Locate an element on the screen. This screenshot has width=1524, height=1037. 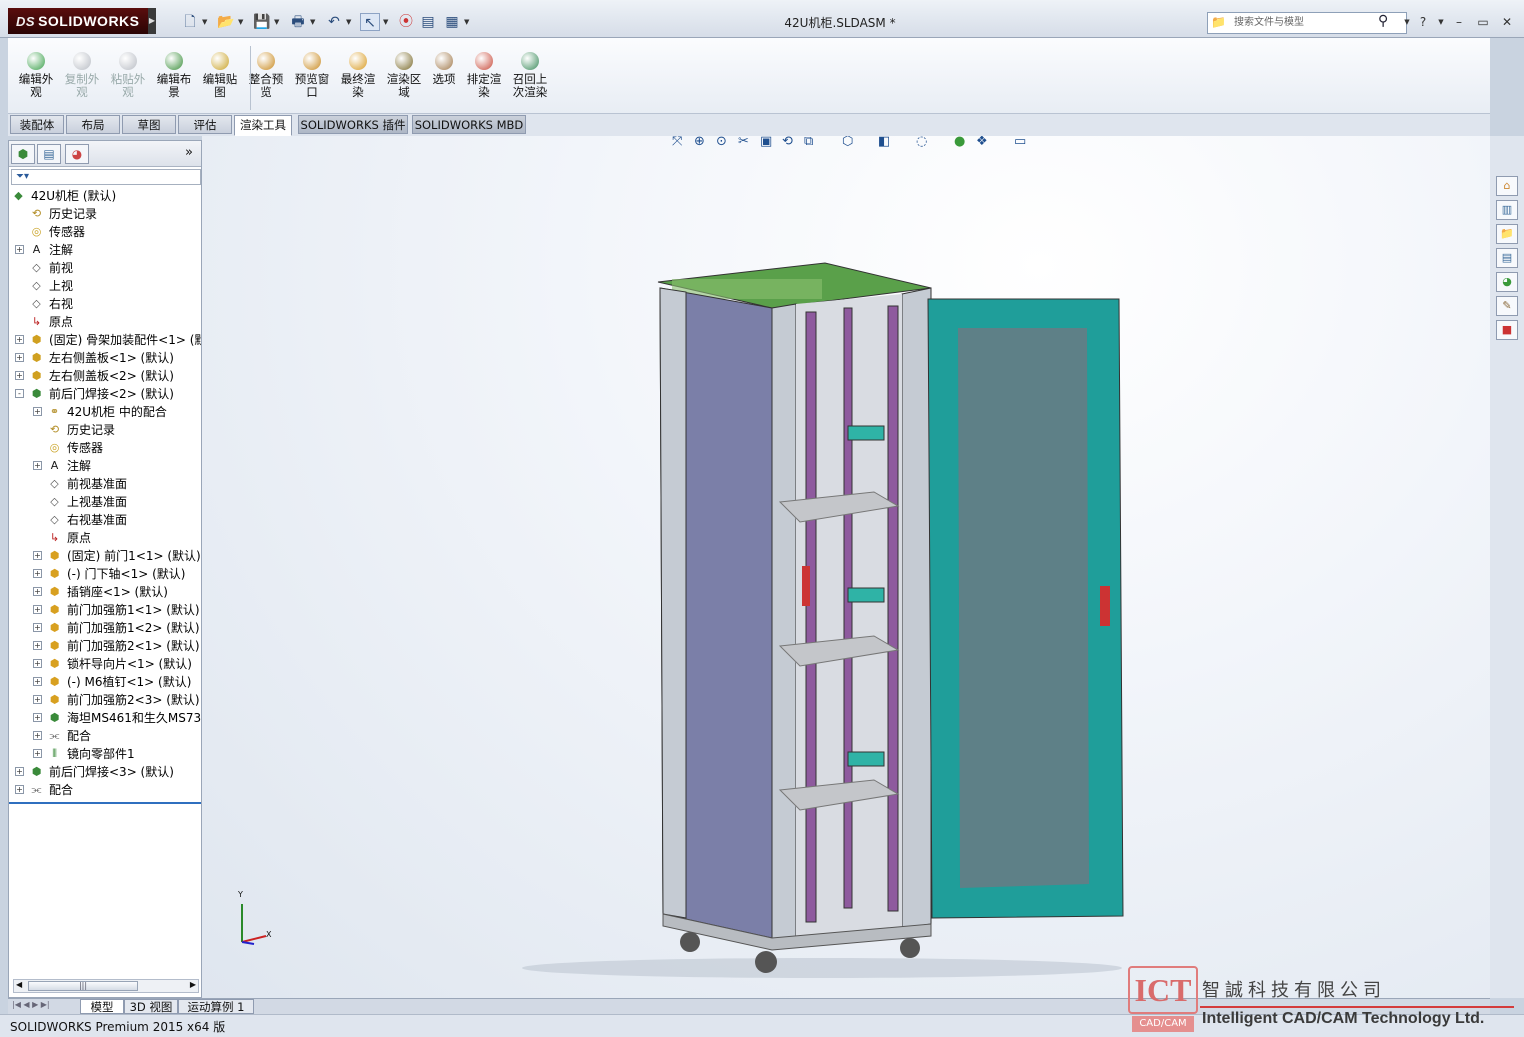
tree-row: ⟲ 历史记录 is located at coordinates (105, 430).